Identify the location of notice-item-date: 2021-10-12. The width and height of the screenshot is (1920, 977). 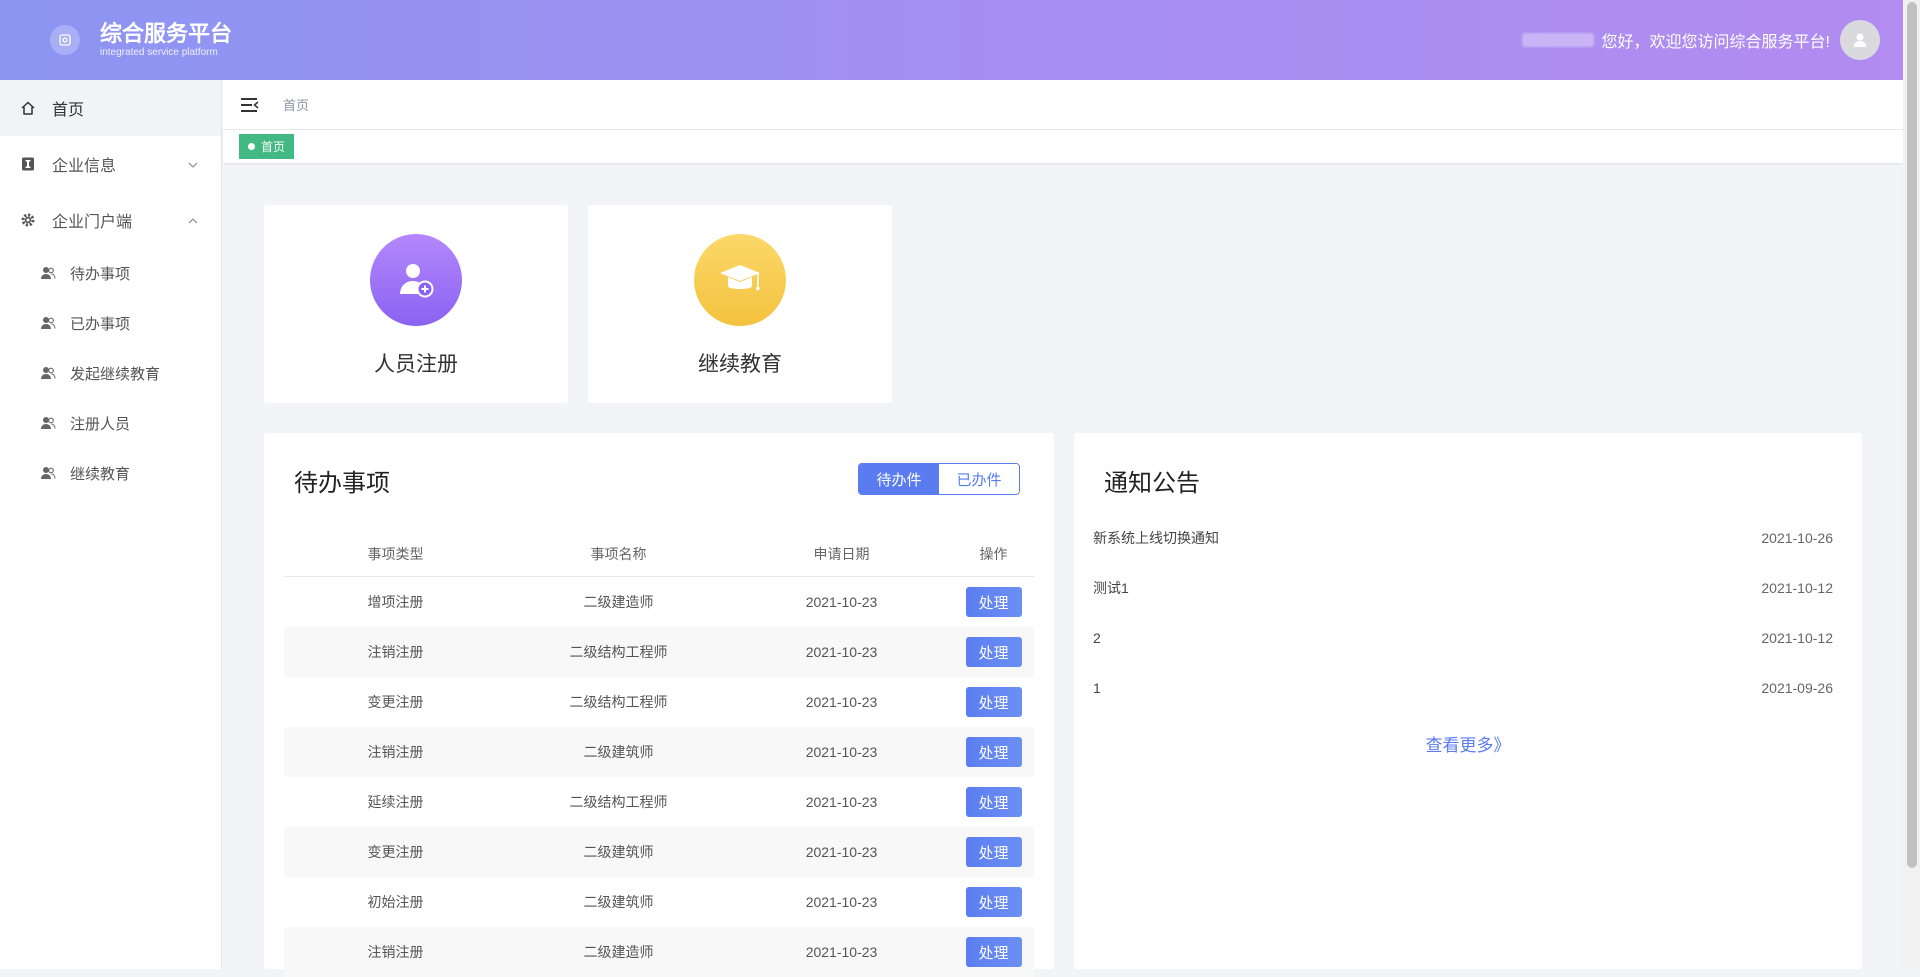
(1797, 588).